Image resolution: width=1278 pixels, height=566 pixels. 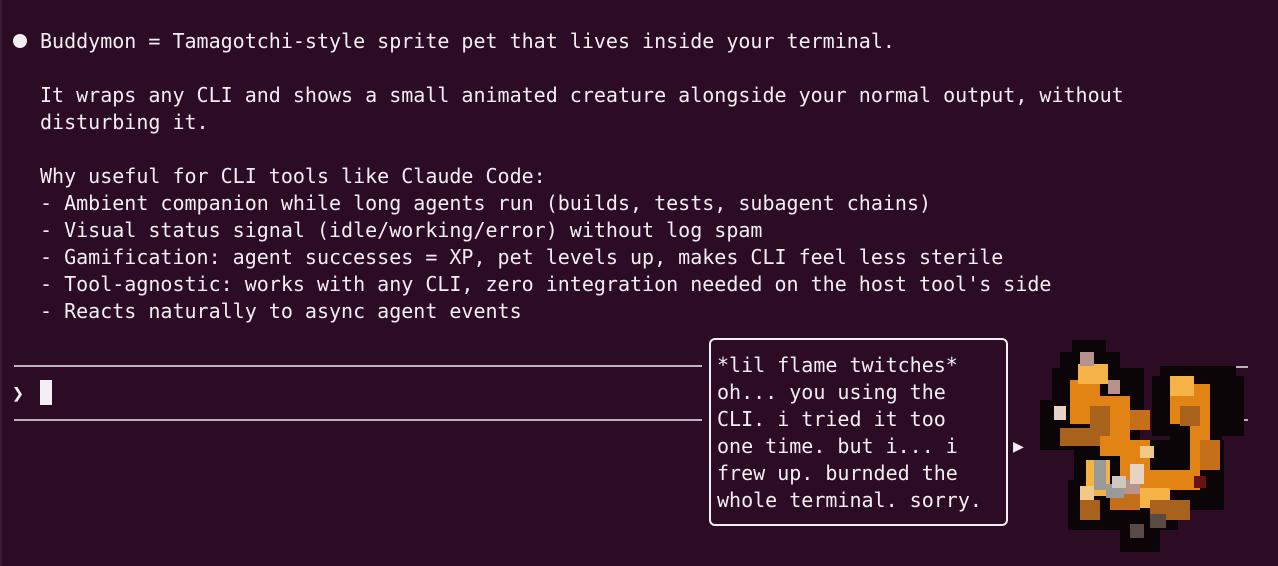 What do you see at coordinates (1, 283) in the screenshot?
I see `window-edge` at bounding box center [1, 283].